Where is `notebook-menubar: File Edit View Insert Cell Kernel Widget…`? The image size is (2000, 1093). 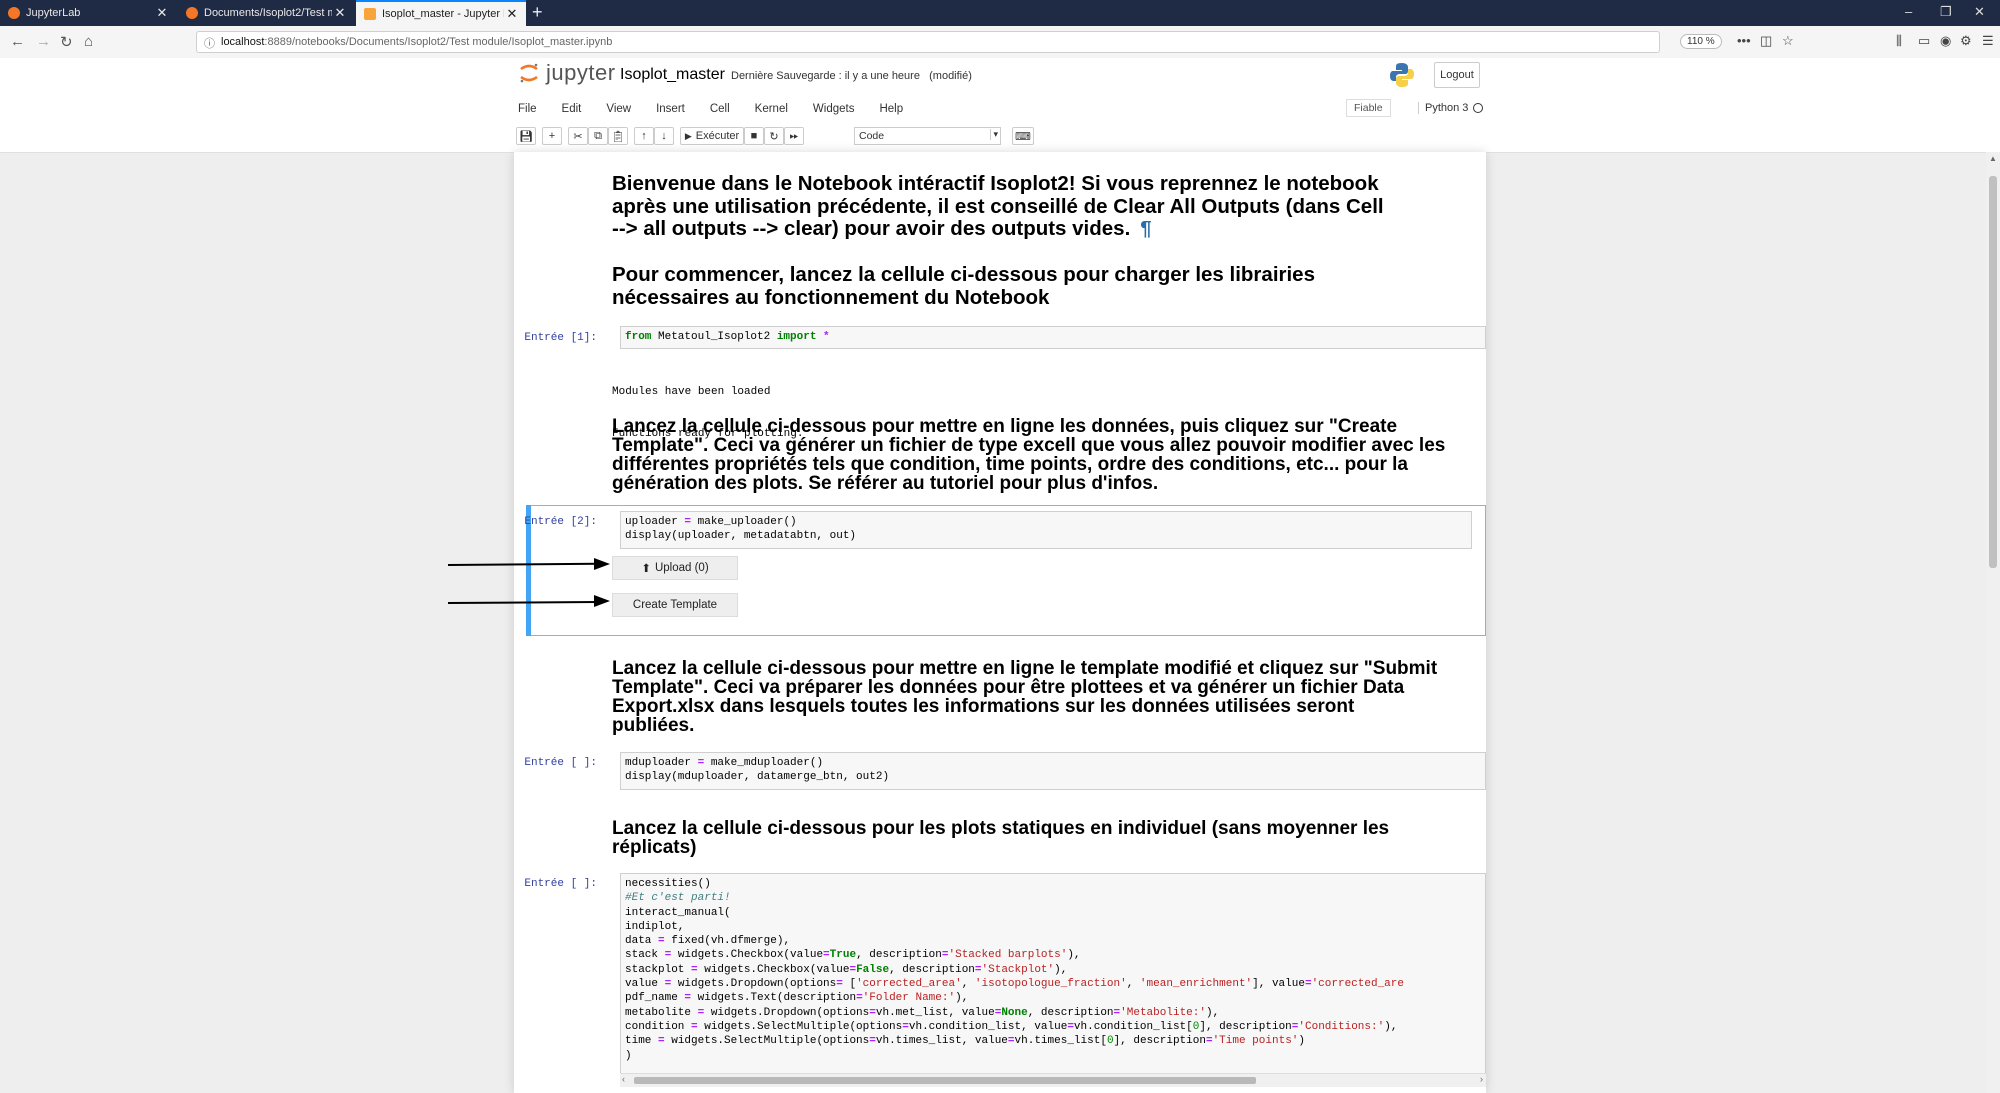
notebook-menubar: File Edit View Insert Cell Kernel Widget… is located at coordinates (723, 111).